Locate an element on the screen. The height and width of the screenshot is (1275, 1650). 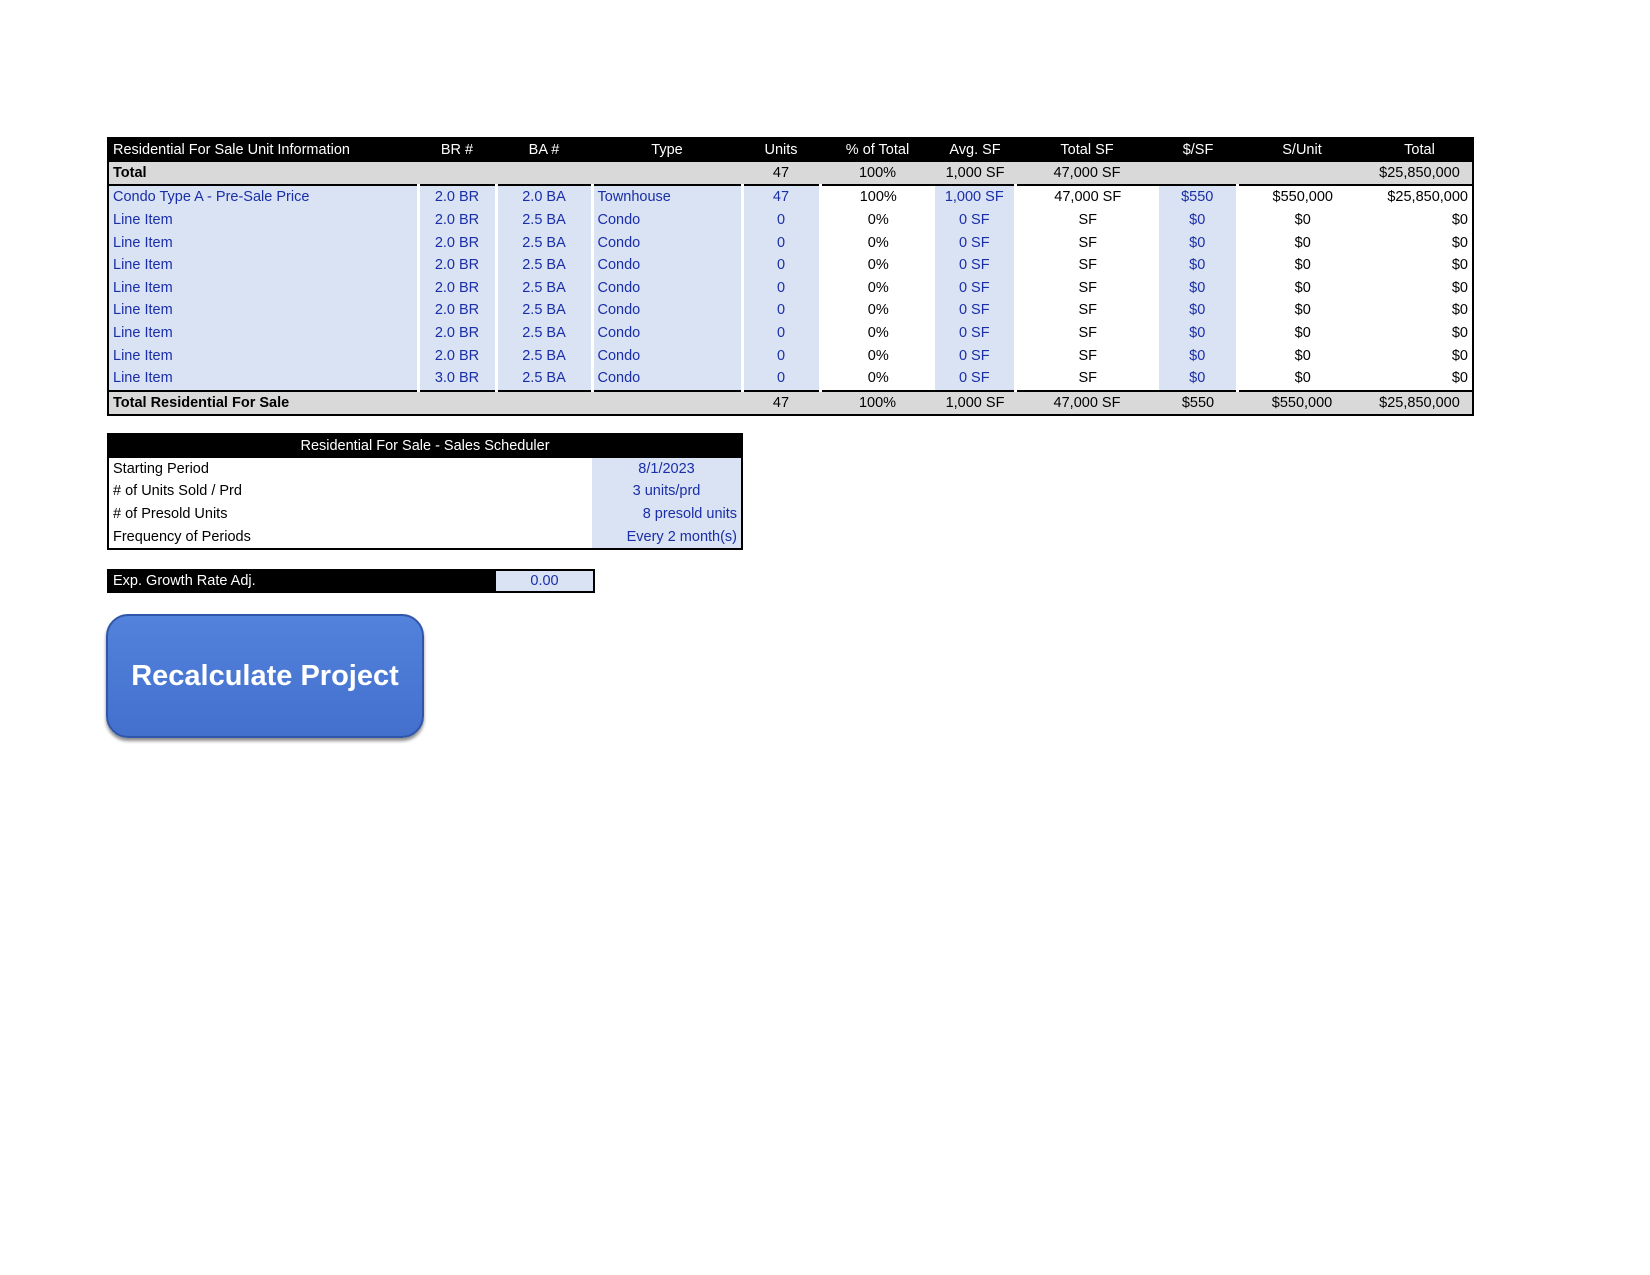
header-cell: % of Total is located at coordinates (877, 150).